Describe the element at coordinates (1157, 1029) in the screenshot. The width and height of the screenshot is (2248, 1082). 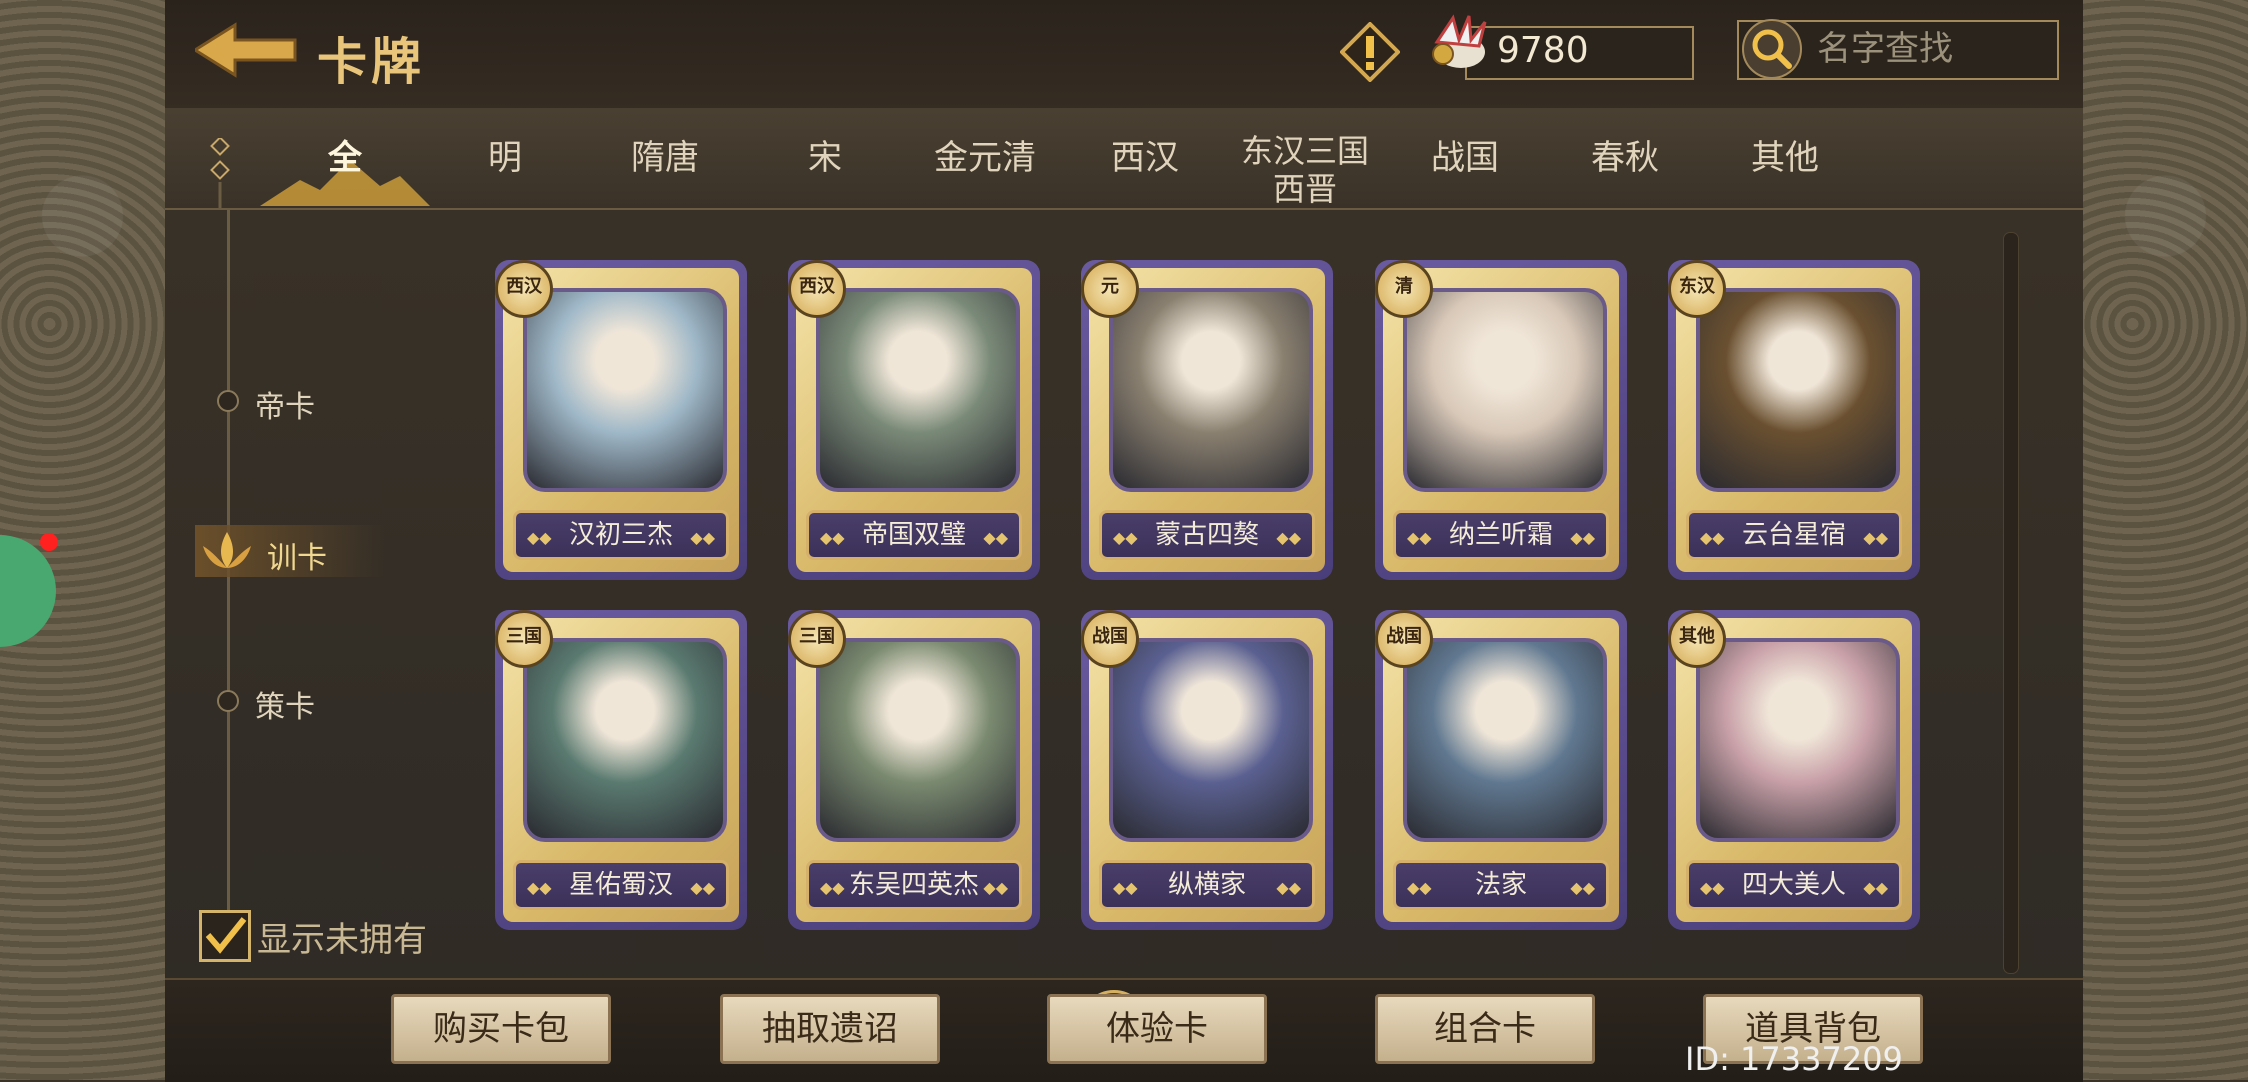
I see `trial-card-button: 体验卡` at that location.